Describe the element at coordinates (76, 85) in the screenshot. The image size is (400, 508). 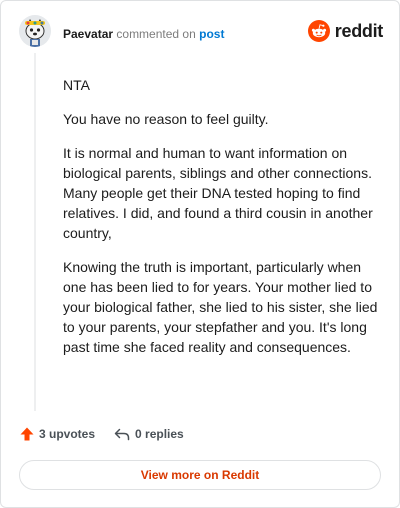
I see `comment-paragraph: NTA` at that location.